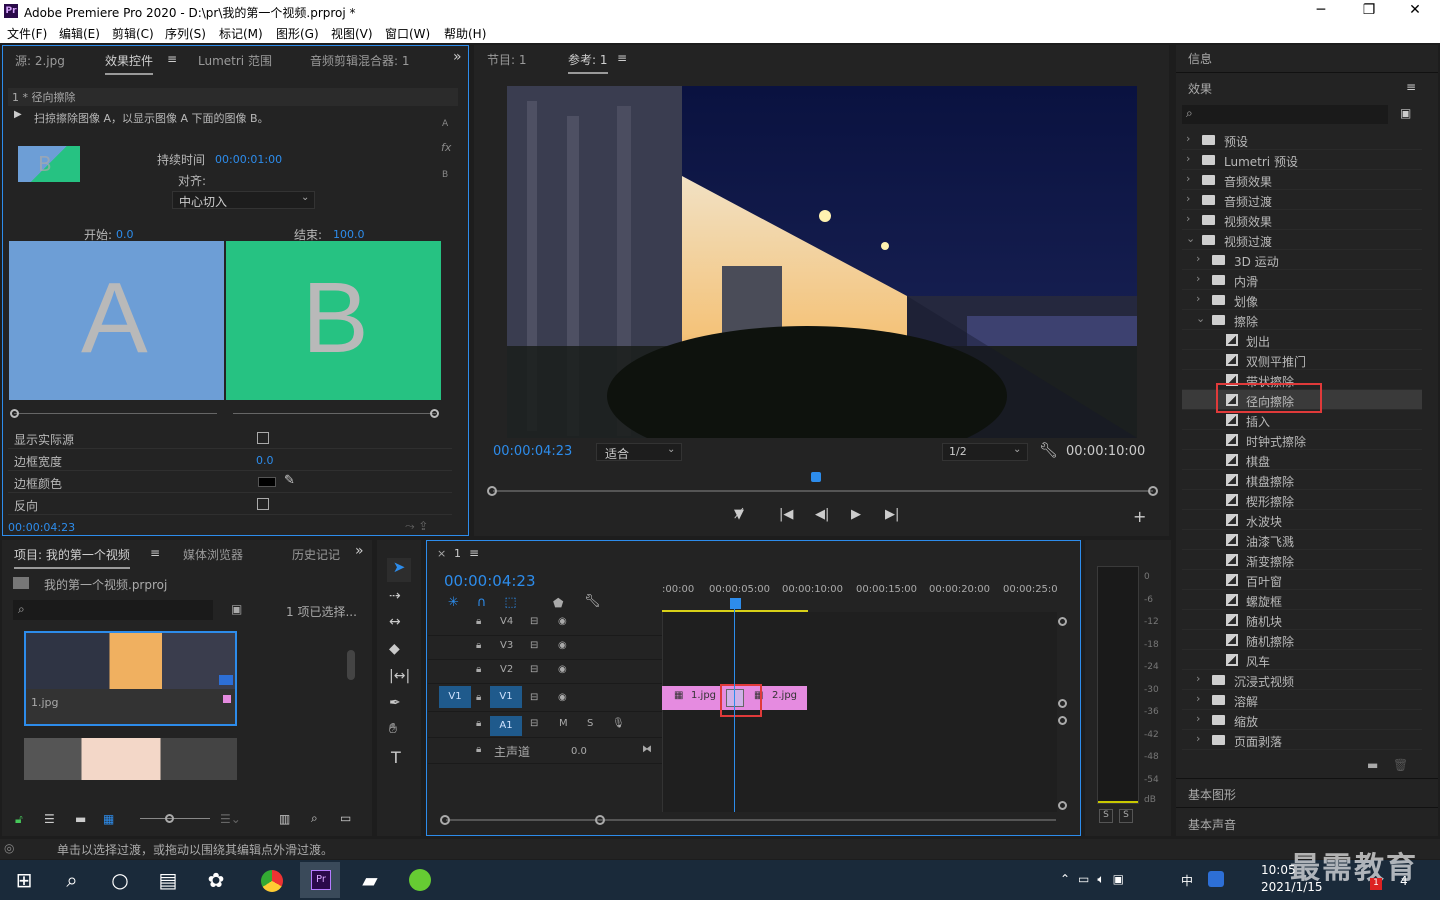 The image size is (1440, 900). What do you see at coordinates (1369, 10) in the screenshot?
I see `maximize-button: ❐` at bounding box center [1369, 10].